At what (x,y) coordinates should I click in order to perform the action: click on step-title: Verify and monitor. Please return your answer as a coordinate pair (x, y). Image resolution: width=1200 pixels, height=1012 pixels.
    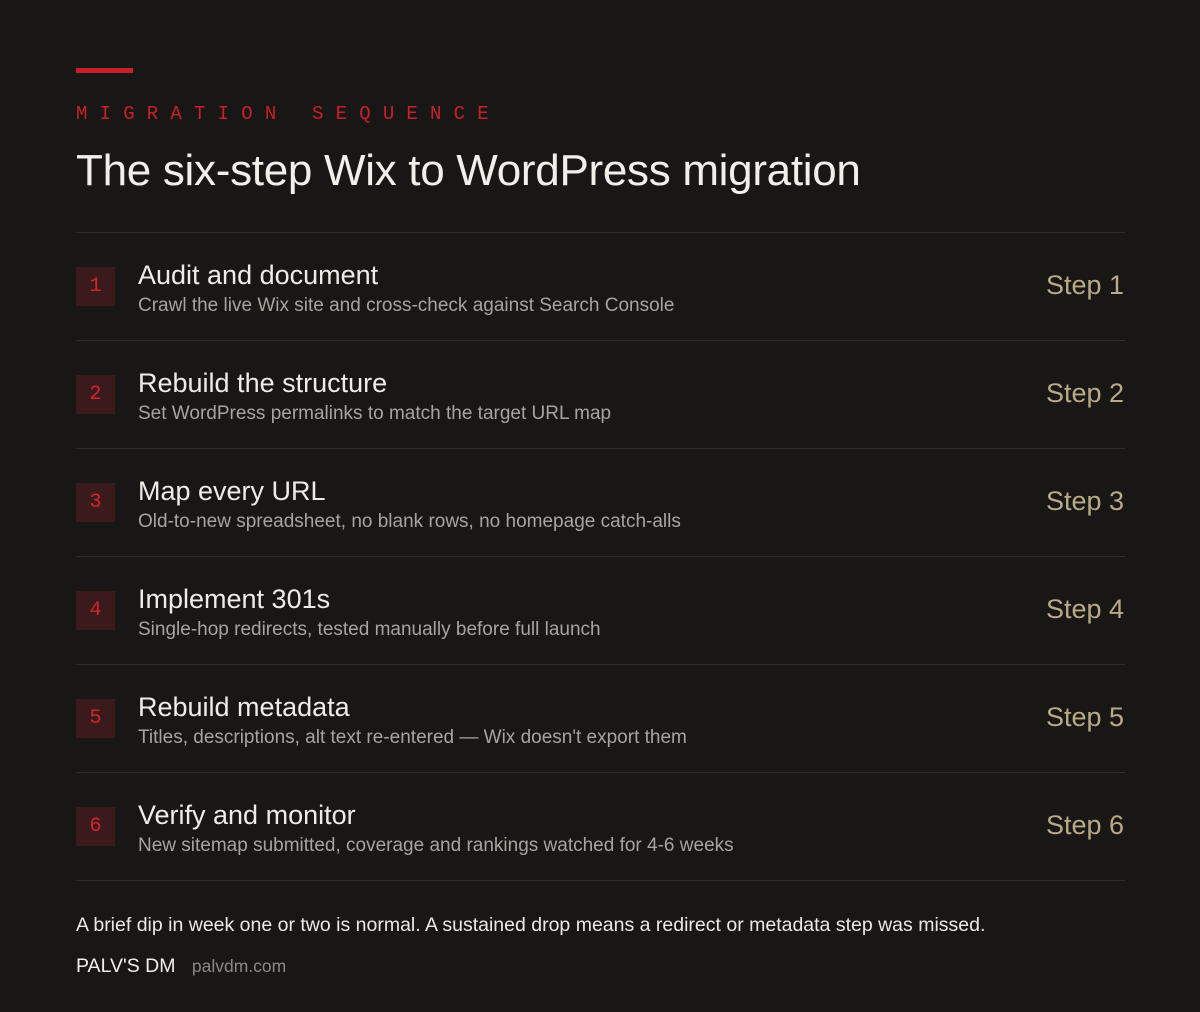
    Looking at the image, I should click on (247, 815).